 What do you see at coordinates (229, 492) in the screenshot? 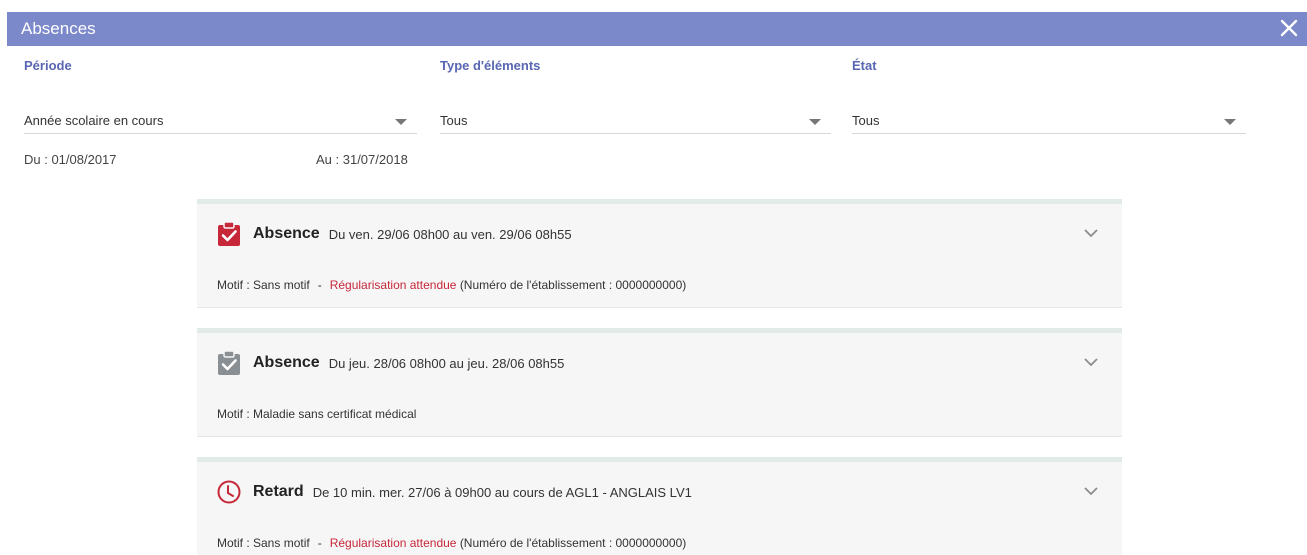
I see `clock-red-icon` at bounding box center [229, 492].